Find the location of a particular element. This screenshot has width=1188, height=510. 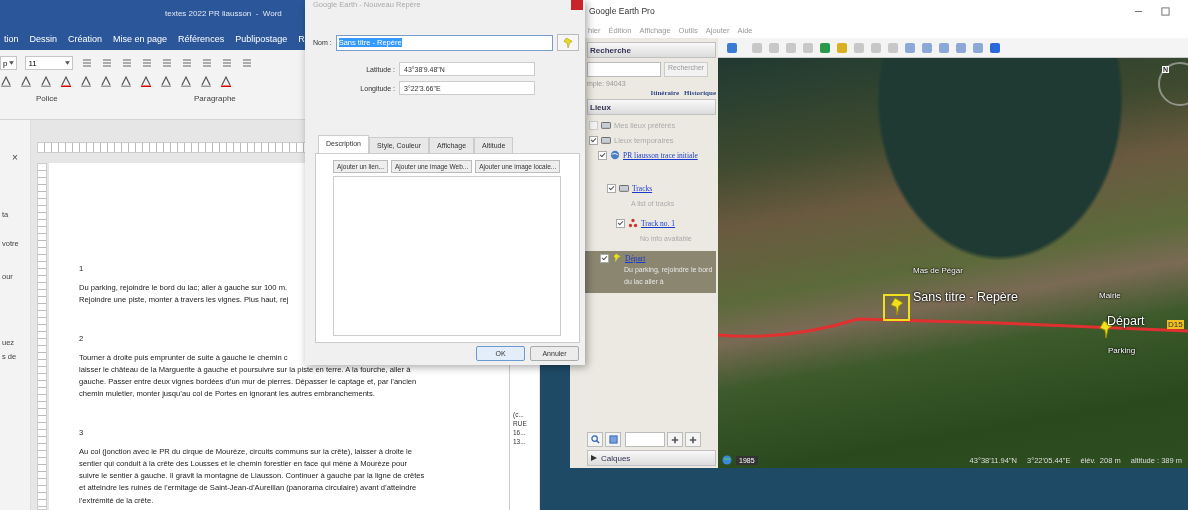

ribbon-tab: Mise en page is located at coordinates (140, 38).